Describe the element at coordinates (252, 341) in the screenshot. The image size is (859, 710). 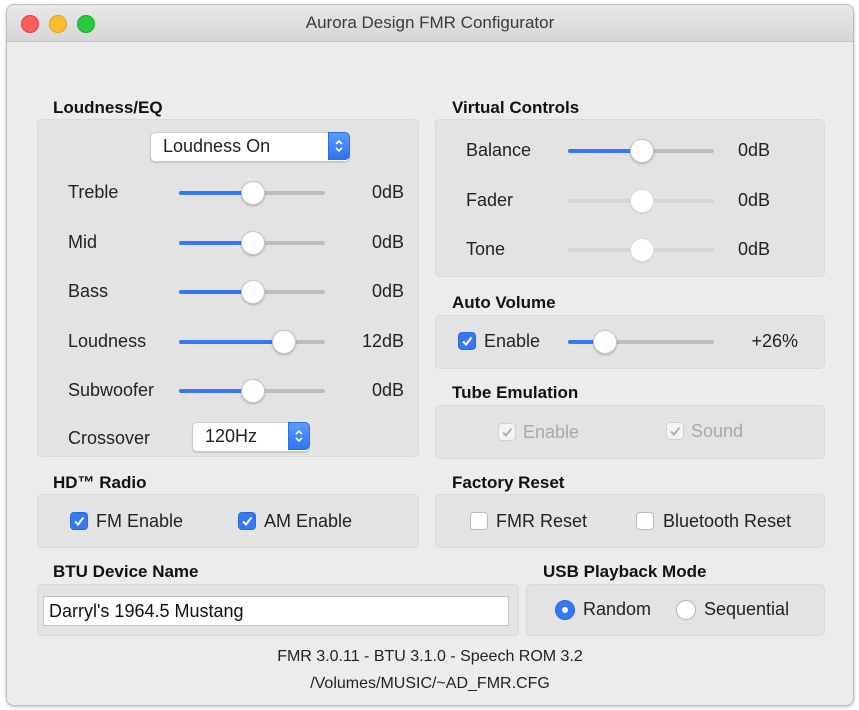
I see `eq-loudness-slider` at that location.